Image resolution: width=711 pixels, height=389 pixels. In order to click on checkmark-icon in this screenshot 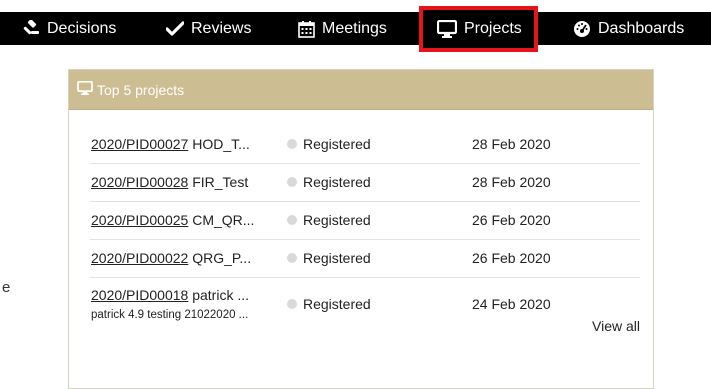, I will do `click(175, 28)`.